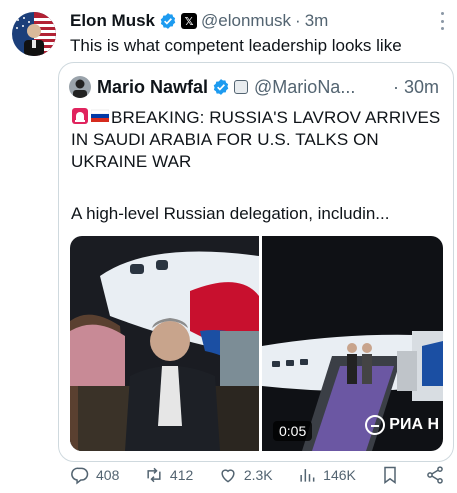 This screenshot has width=457, height=493. Describe the element at coordinates (339, 475) in the screenshot. I see `views-count: 146K` at that location.